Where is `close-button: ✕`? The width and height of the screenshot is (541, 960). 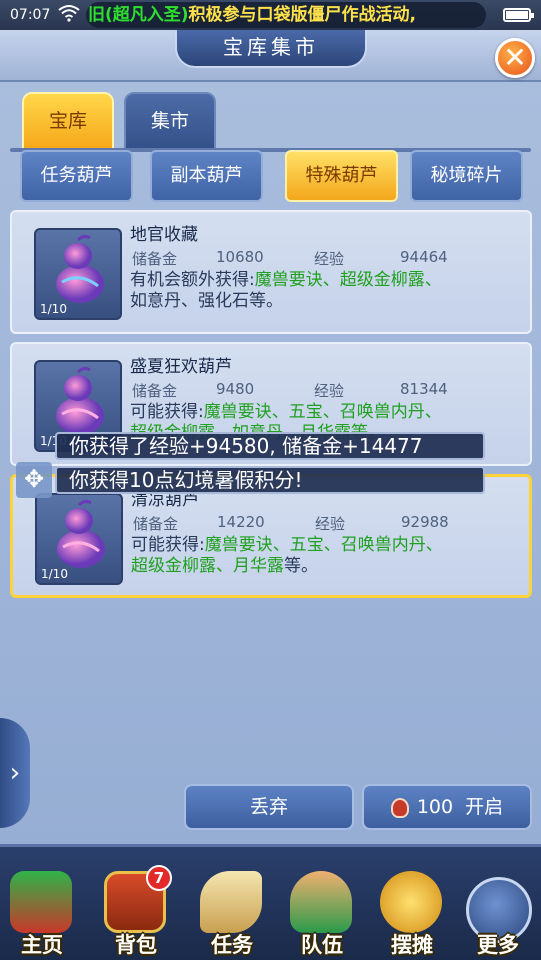
close-button: ✕ is located at coordinates (515, 58).